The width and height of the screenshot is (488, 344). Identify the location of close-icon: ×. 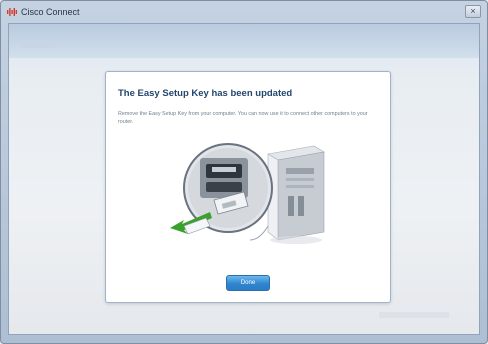
(473, 11).